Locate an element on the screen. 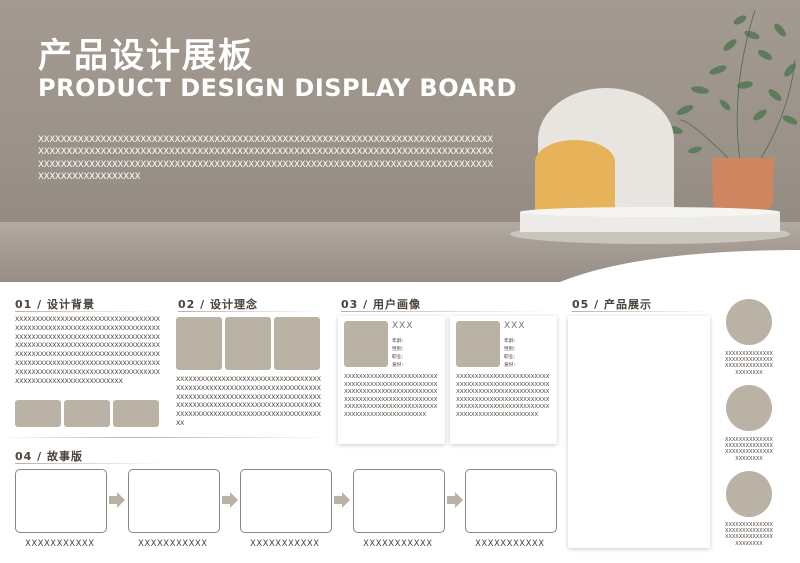 The image size is (800, 563). storyboard-caption-1: XXXXXXXXXXX is located at coordinates (60, 544).